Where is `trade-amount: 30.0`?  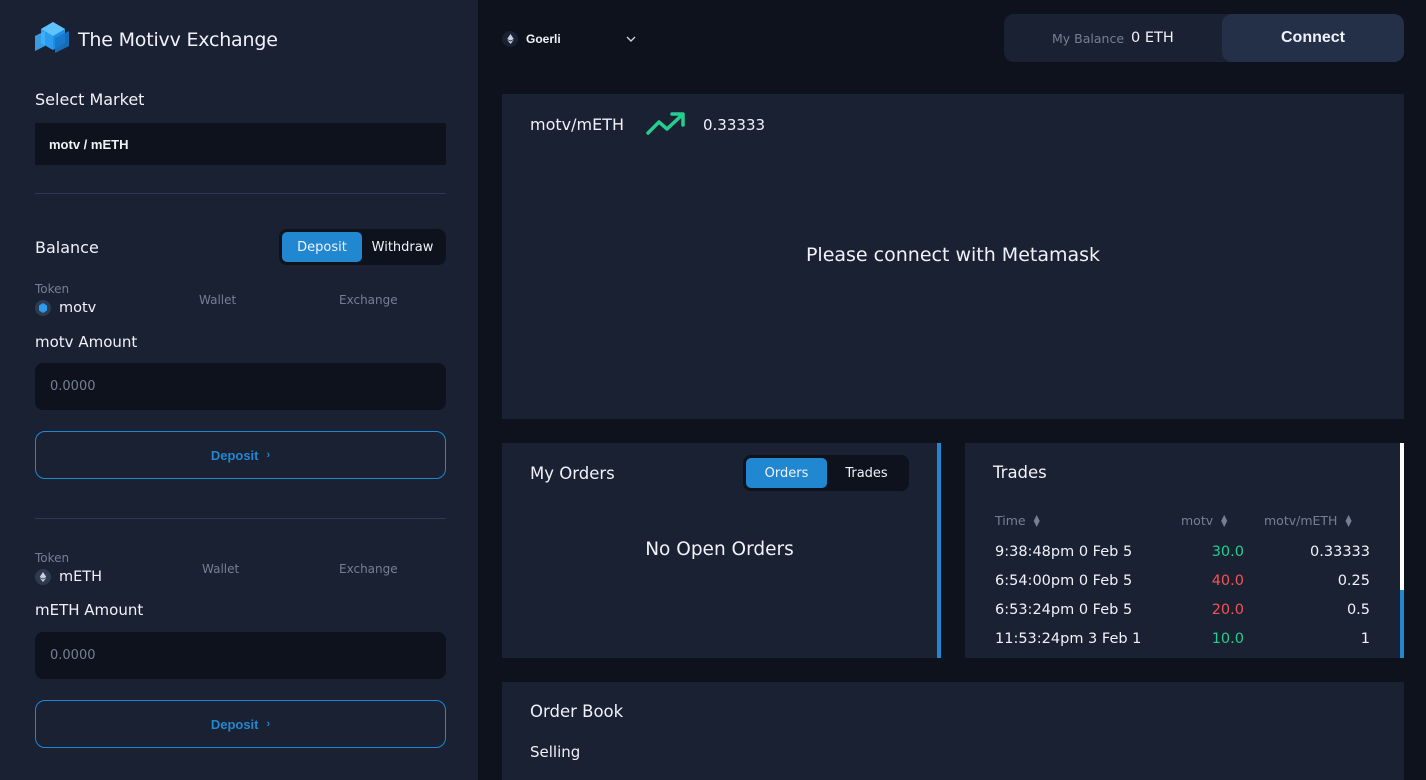 trade-amount: 30.0 is located at coordinates (1227, 552).